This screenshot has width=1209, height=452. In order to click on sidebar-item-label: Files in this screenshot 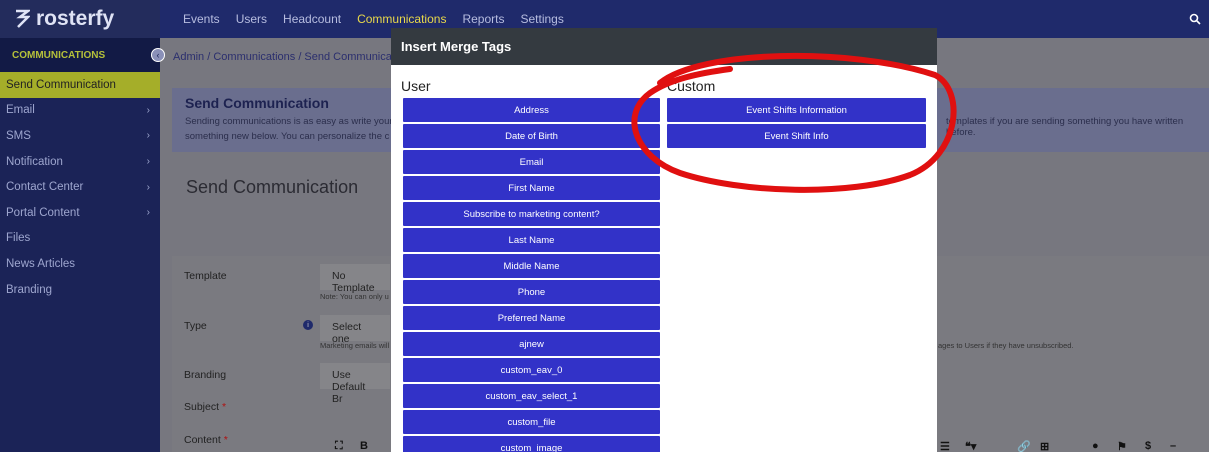, I will do `click(18, 238)`.